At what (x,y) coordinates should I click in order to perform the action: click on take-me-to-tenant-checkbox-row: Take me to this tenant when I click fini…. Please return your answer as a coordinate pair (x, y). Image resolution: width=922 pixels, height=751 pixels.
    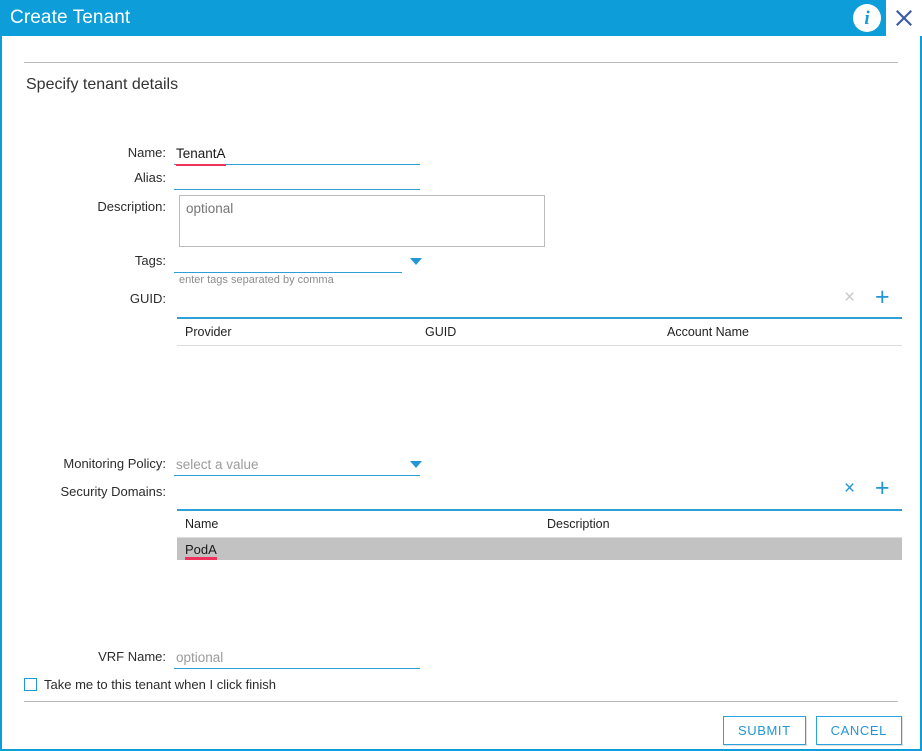
    Looking at the image, I should click on (150, 684).